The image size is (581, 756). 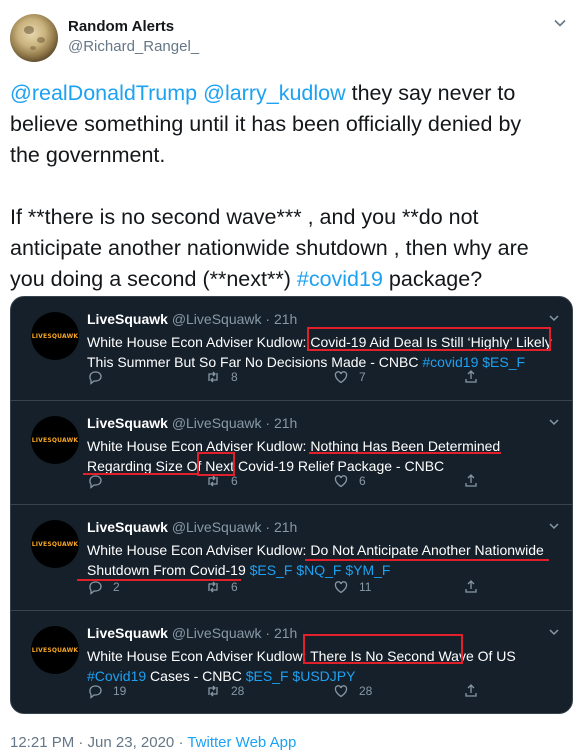 I want to click on author-handle: @Richard_Rangel_, so click(x=133, y=46).